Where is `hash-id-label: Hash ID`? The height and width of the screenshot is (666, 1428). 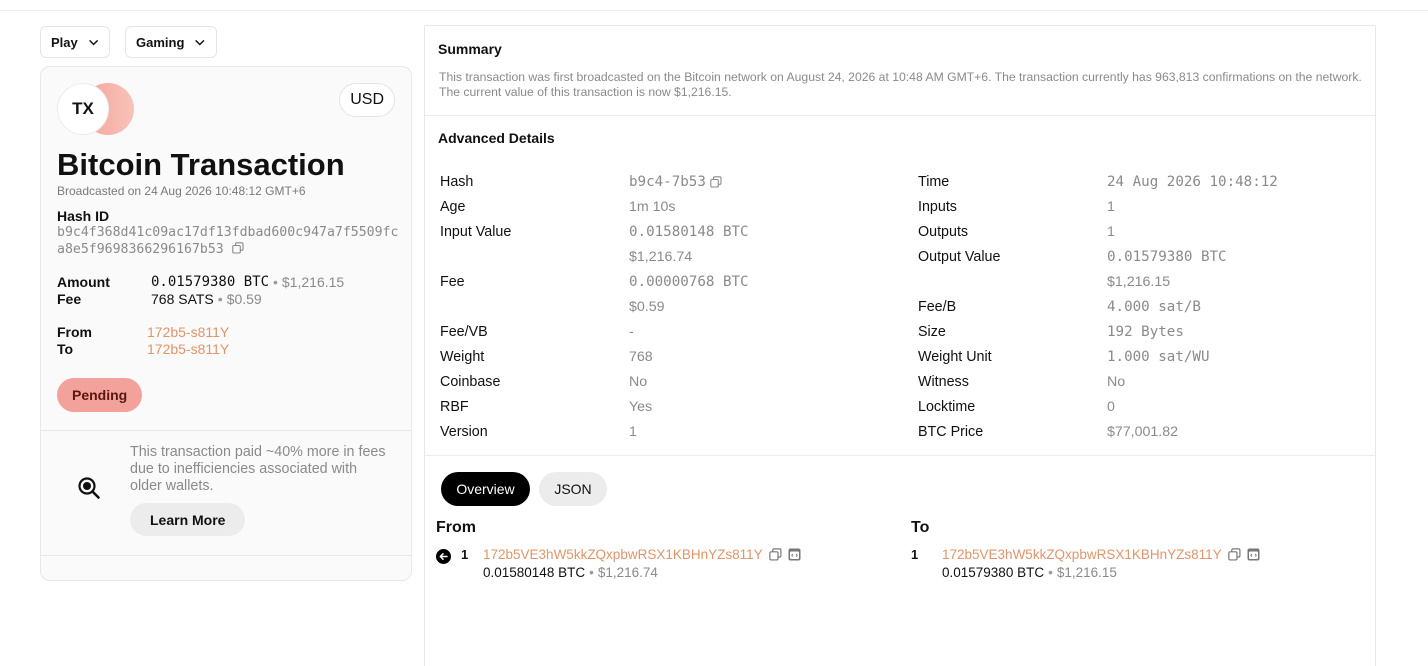 hash-id-label: Hash ID is located at coordinates (83, 216).